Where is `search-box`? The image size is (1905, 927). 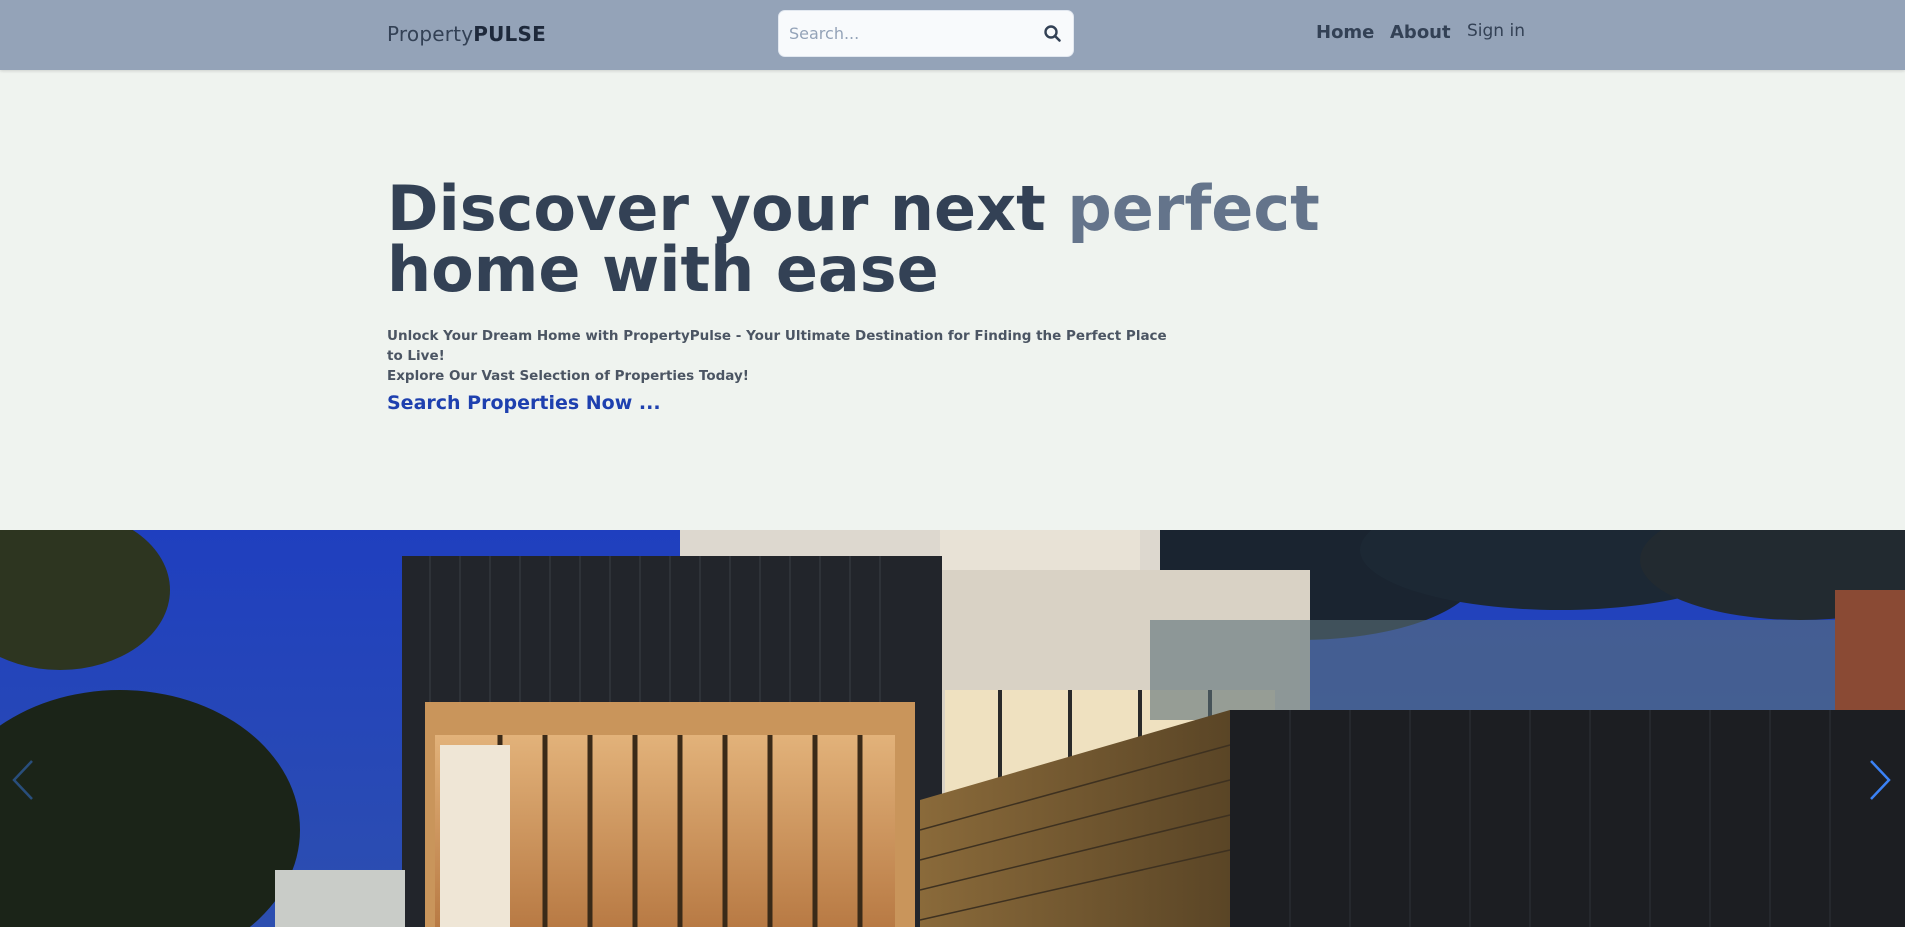 search-box is located at coordinates (926, 33).